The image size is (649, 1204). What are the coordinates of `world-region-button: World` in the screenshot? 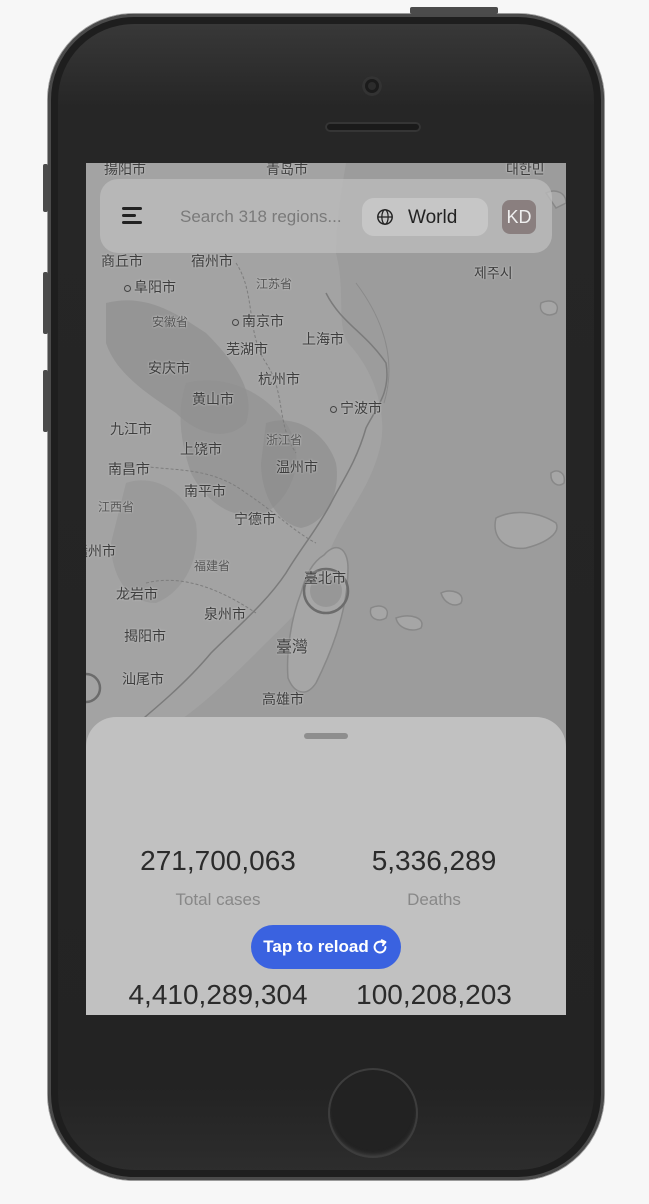 It's located at (425, 217).